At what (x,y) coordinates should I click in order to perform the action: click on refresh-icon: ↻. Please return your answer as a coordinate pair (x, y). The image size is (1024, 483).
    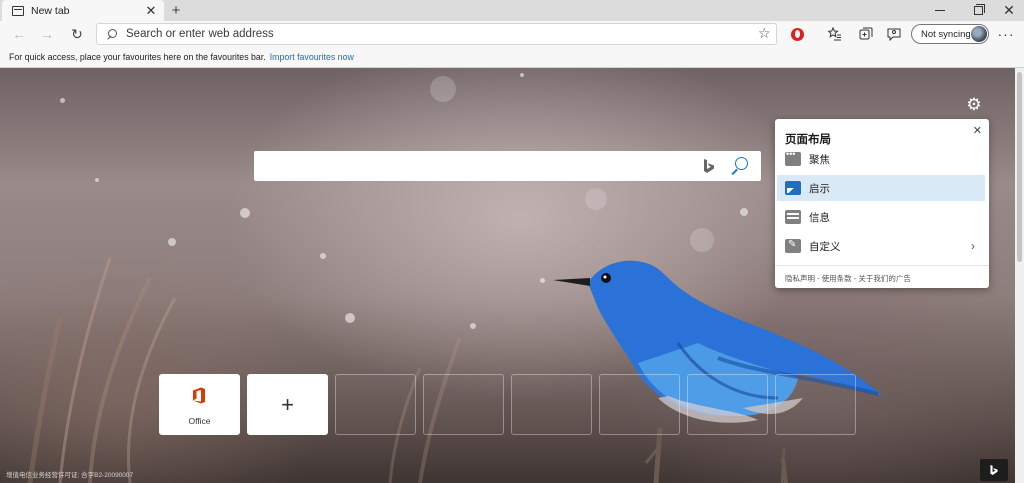
    Looking at the image, I should click on (77, 33).